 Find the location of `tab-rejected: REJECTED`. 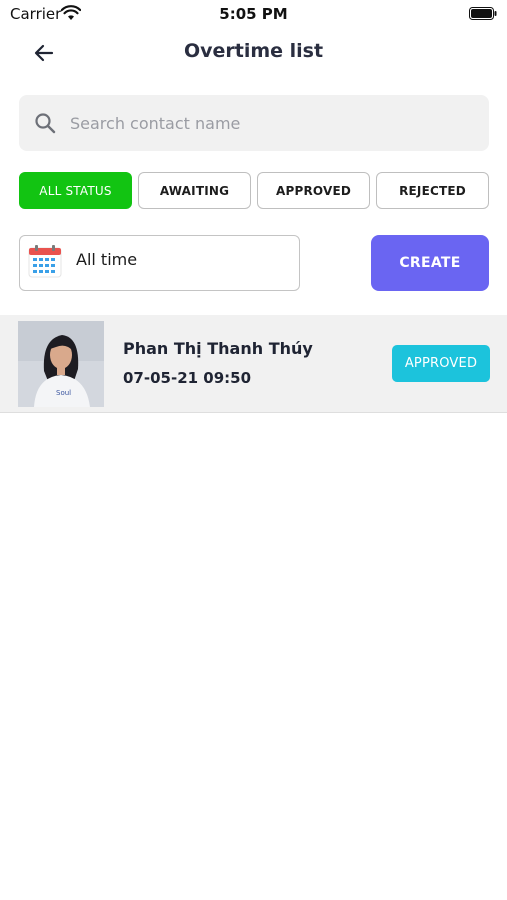

tab-rejected: REJECTED is located at coordinates (432, 190).